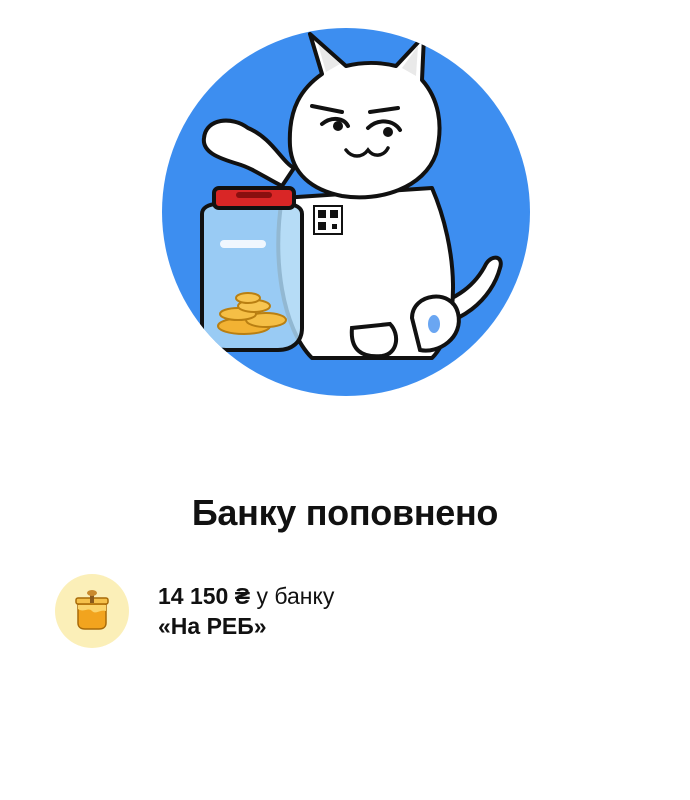  What do you see at coordinates (212, 626) in the screenshot?
I see `jar-name: «На РЕБ»` at bounding box center [212, 626].